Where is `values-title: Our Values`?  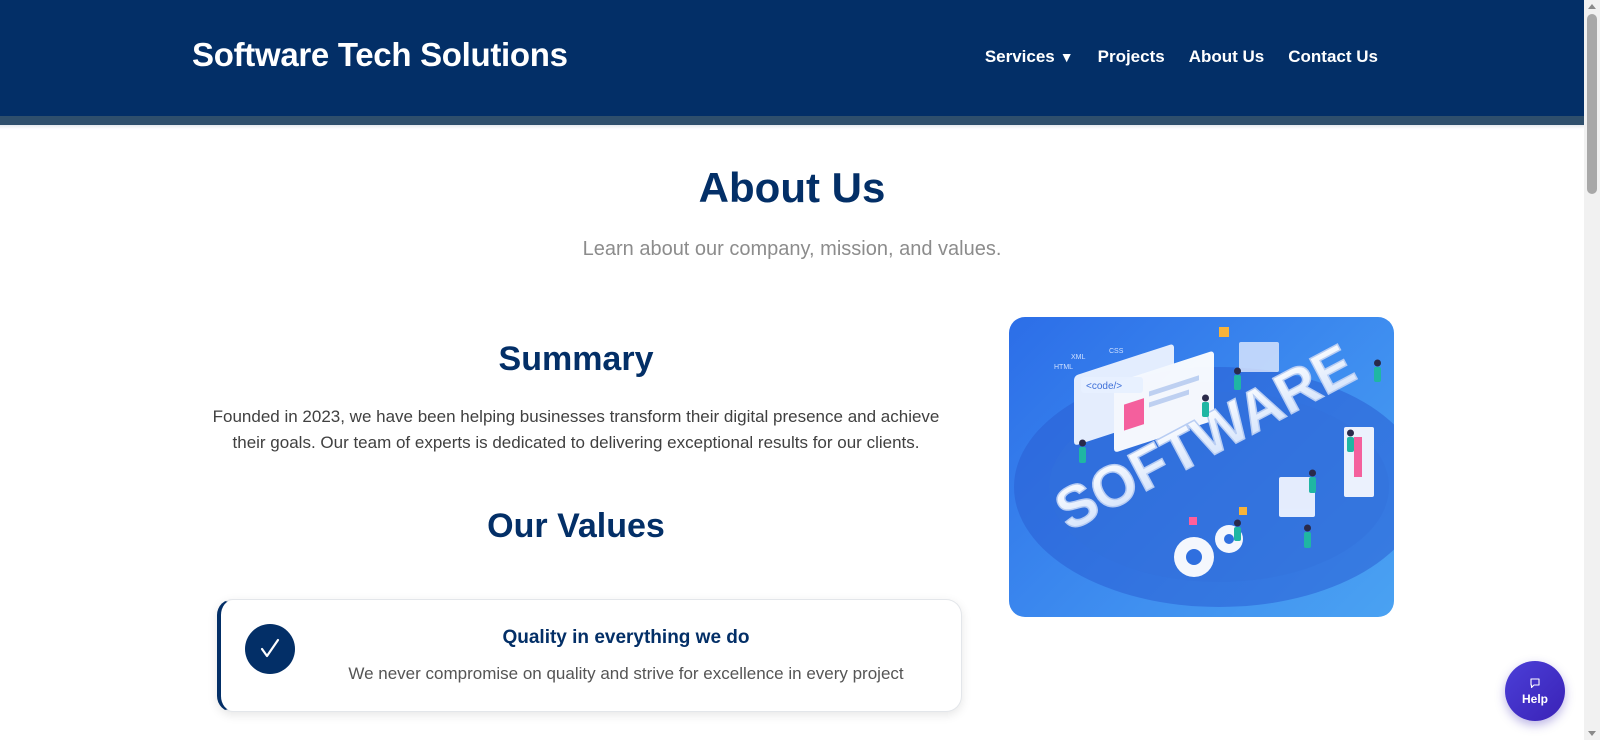
values-title: Our Values is located at coordinates (576, 526).